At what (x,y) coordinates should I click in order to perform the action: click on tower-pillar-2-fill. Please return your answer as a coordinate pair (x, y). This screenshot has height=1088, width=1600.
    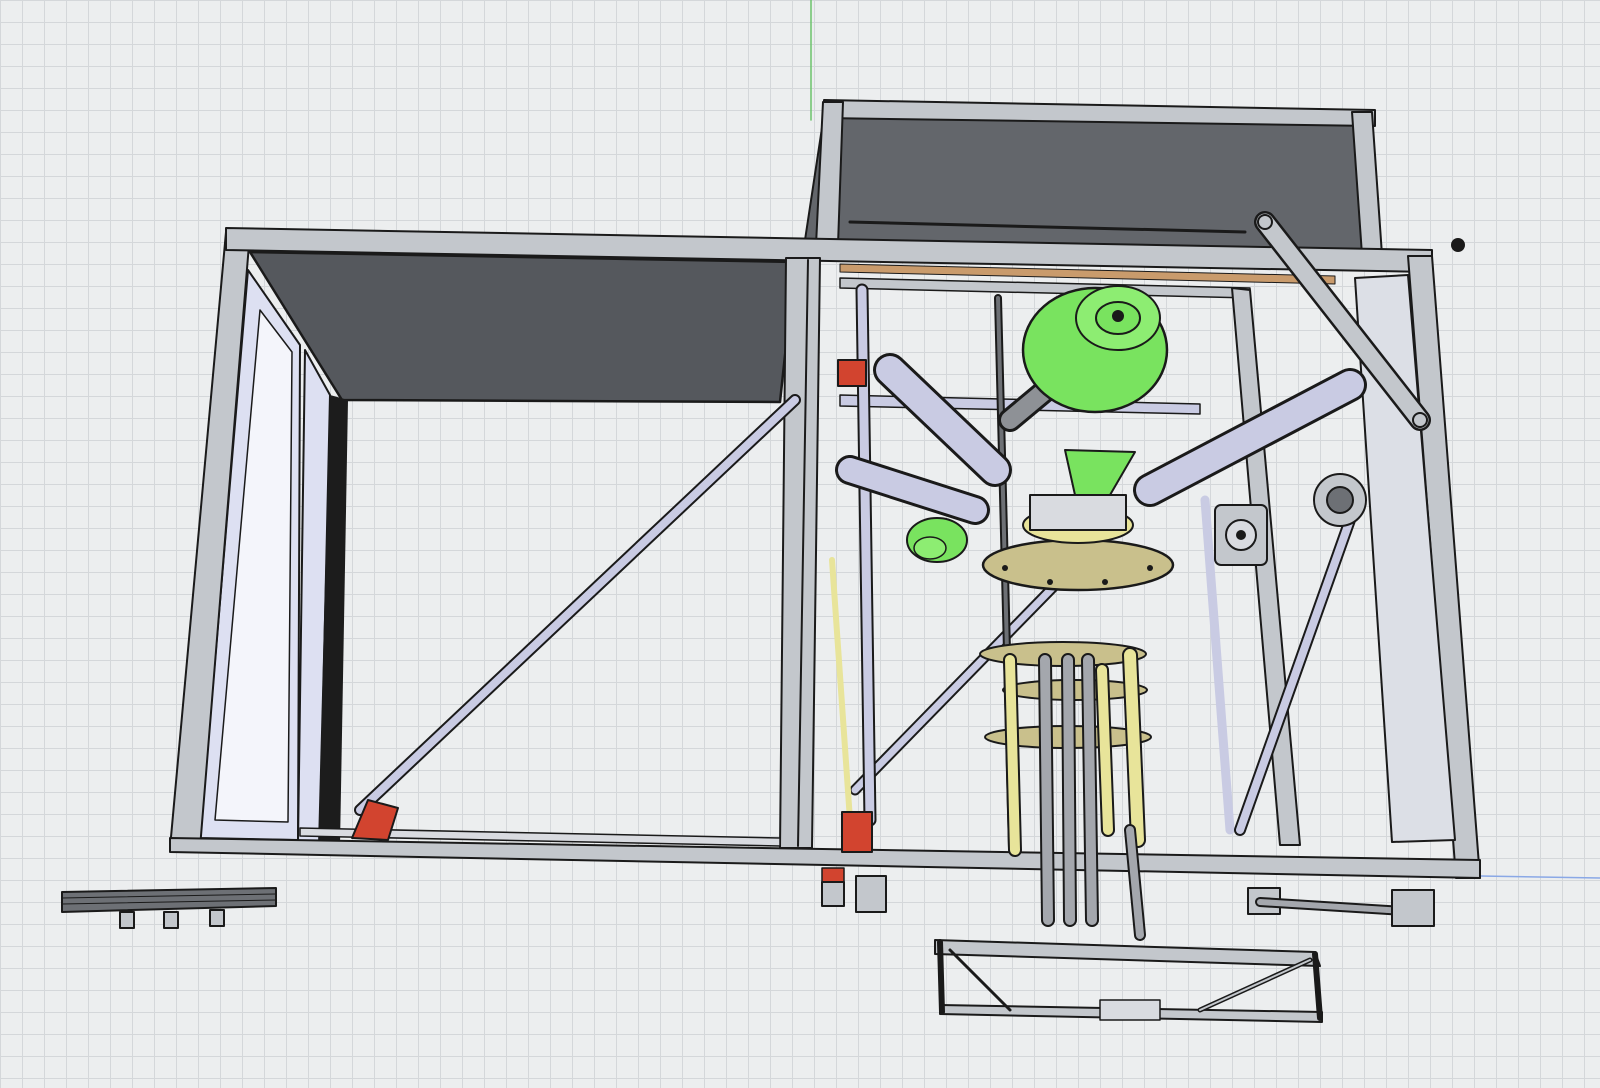
    Looking at the image, I should click on (1105, 750).